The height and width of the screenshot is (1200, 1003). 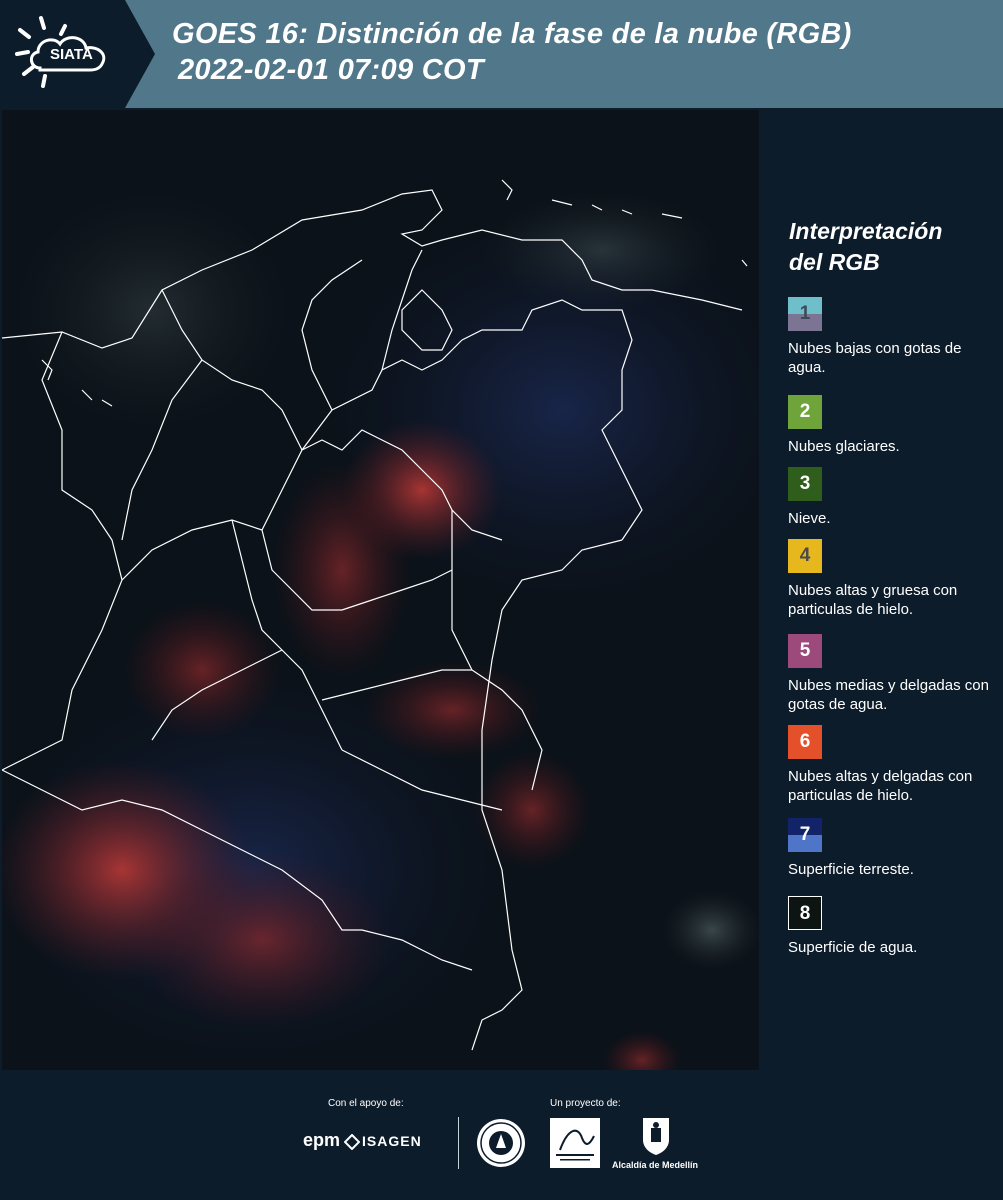 I want to click on legend-swatch: 6, so click(x=805, y=742).